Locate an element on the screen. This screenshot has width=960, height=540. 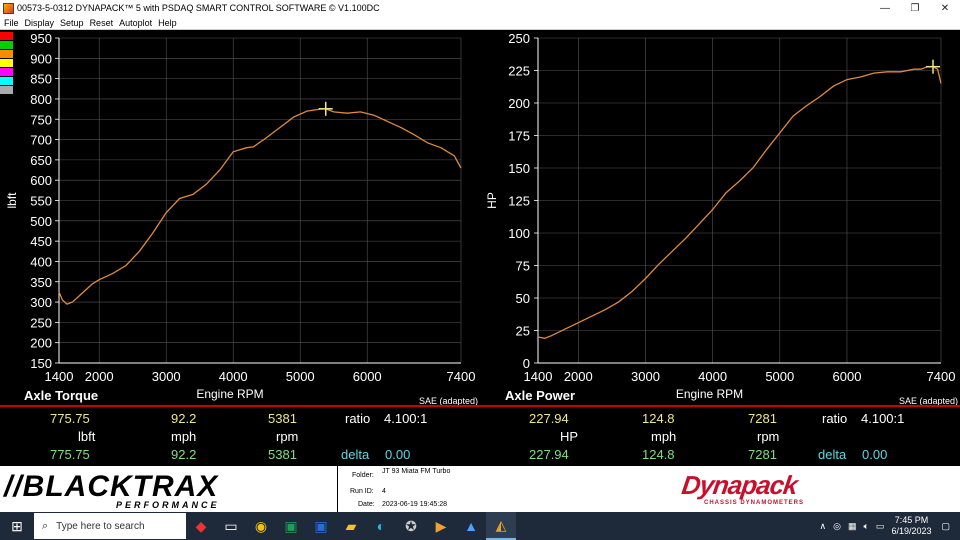
date-label: Date: is located at coordinates (366, 504).